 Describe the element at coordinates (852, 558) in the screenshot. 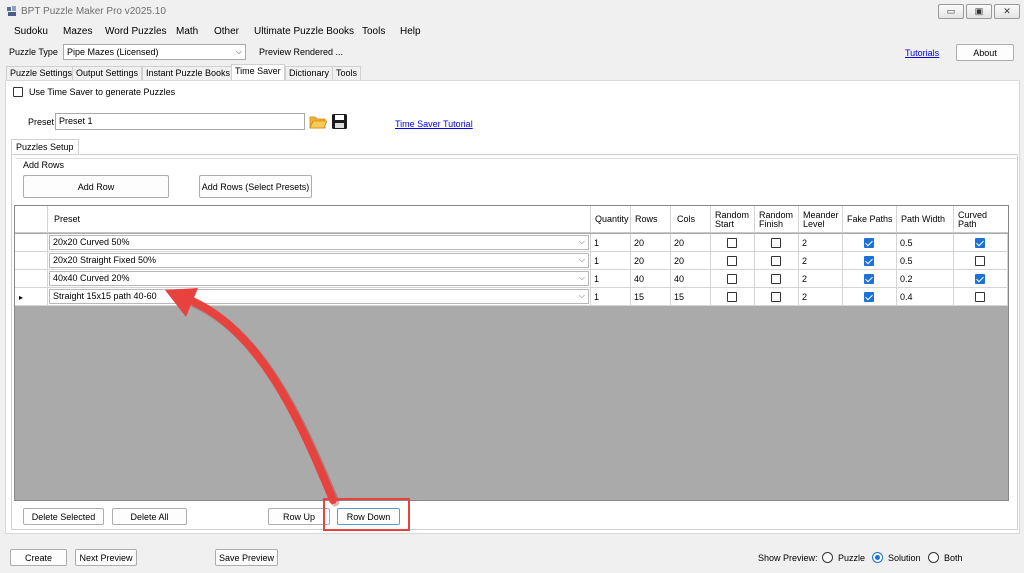

I see `radio-puzzle-label: Puzzle` at that location.